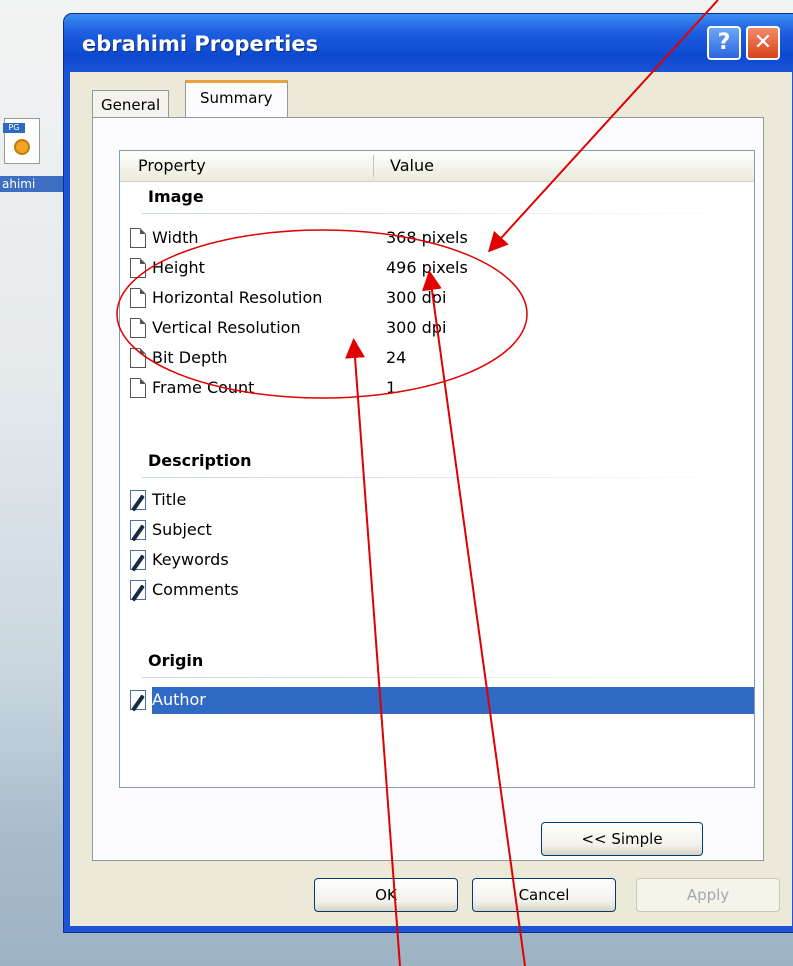  I want to click on close-button: ✕, so click(763, 43).